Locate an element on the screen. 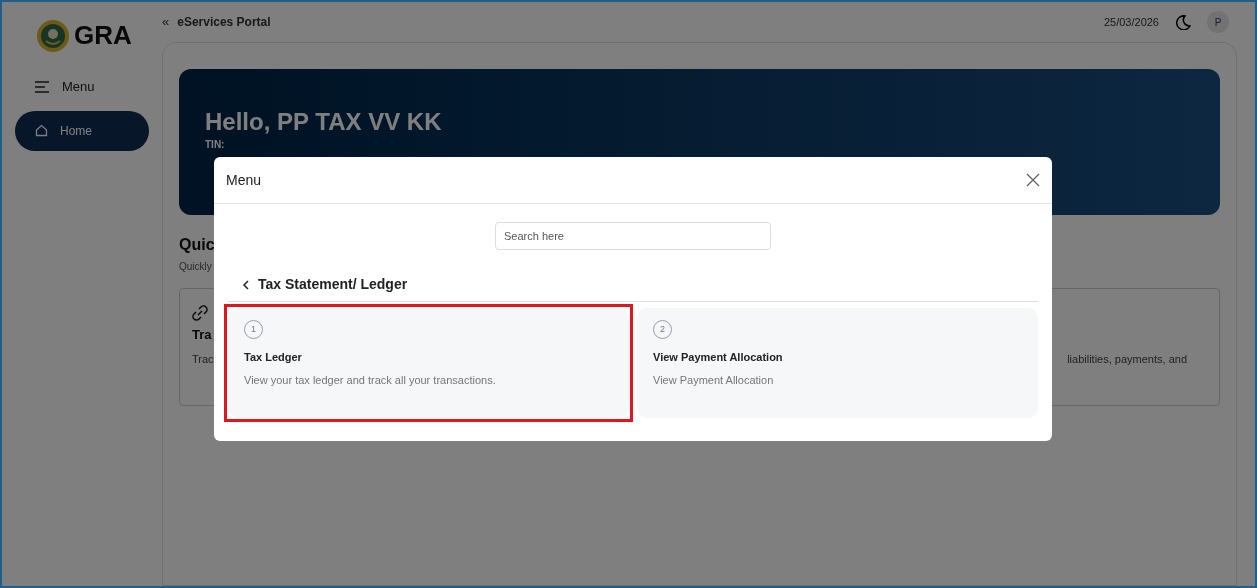 The image size is (1257, 588). section-subtitle: Quickly is located at coordinates (195, 267).